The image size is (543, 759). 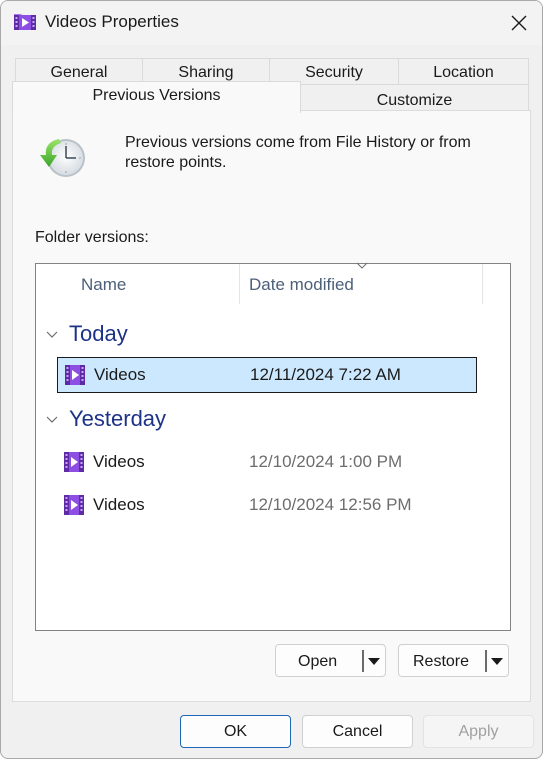 I want to click on tab-label: General, so click(x=79, y=72).